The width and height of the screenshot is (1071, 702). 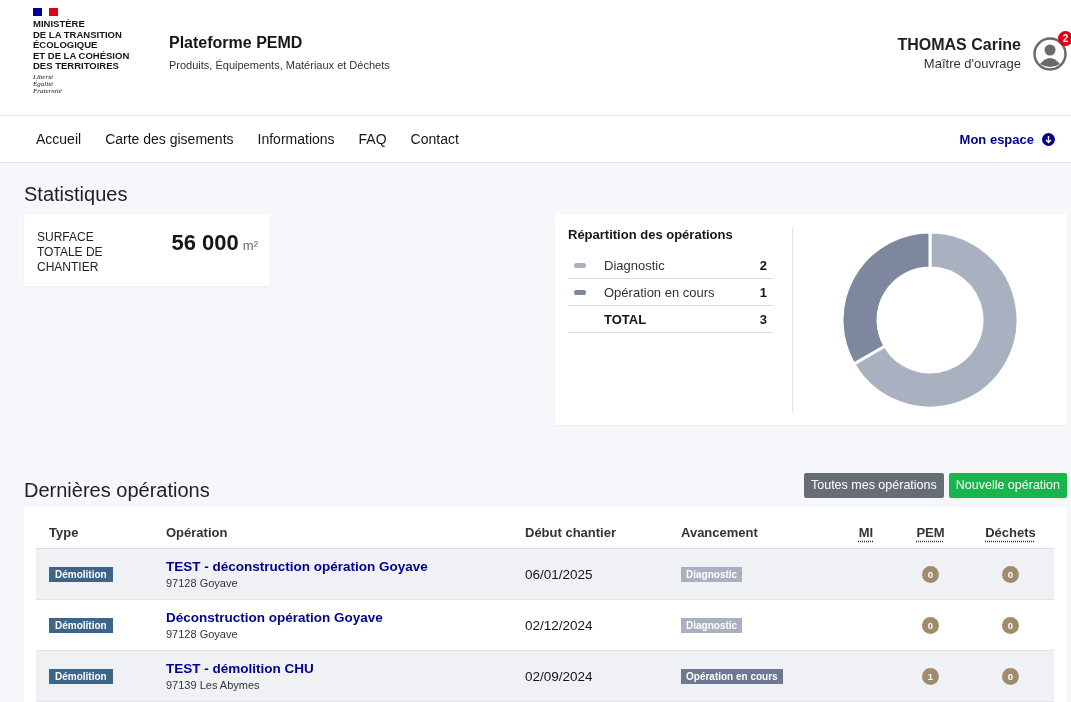 I want to click on stat-label: SURFACE TOTALE DE CHANTIER, so click(x=70, y=253).